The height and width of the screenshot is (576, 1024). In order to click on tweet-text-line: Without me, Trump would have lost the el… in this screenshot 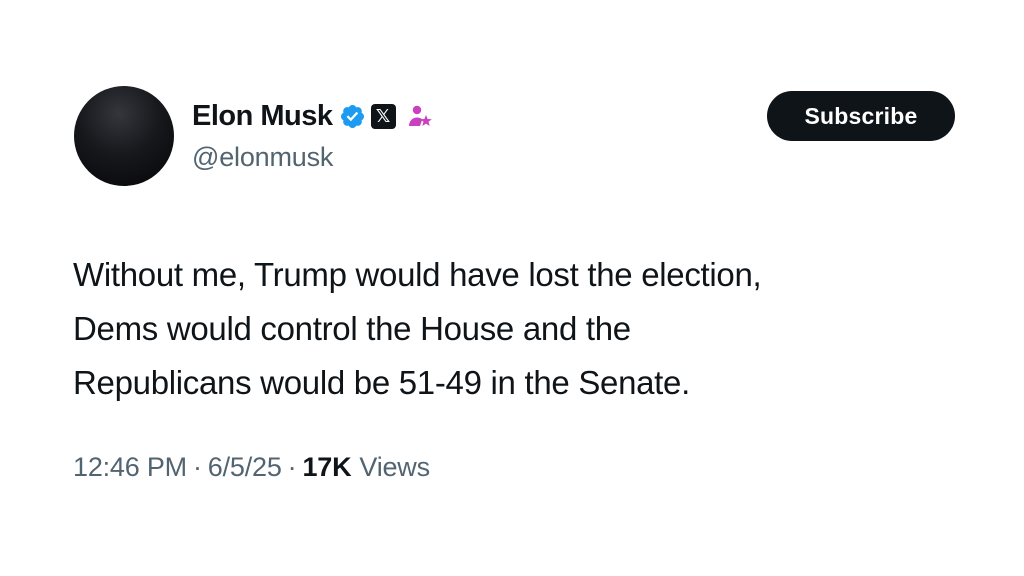, I will do `click(417, 274)`.